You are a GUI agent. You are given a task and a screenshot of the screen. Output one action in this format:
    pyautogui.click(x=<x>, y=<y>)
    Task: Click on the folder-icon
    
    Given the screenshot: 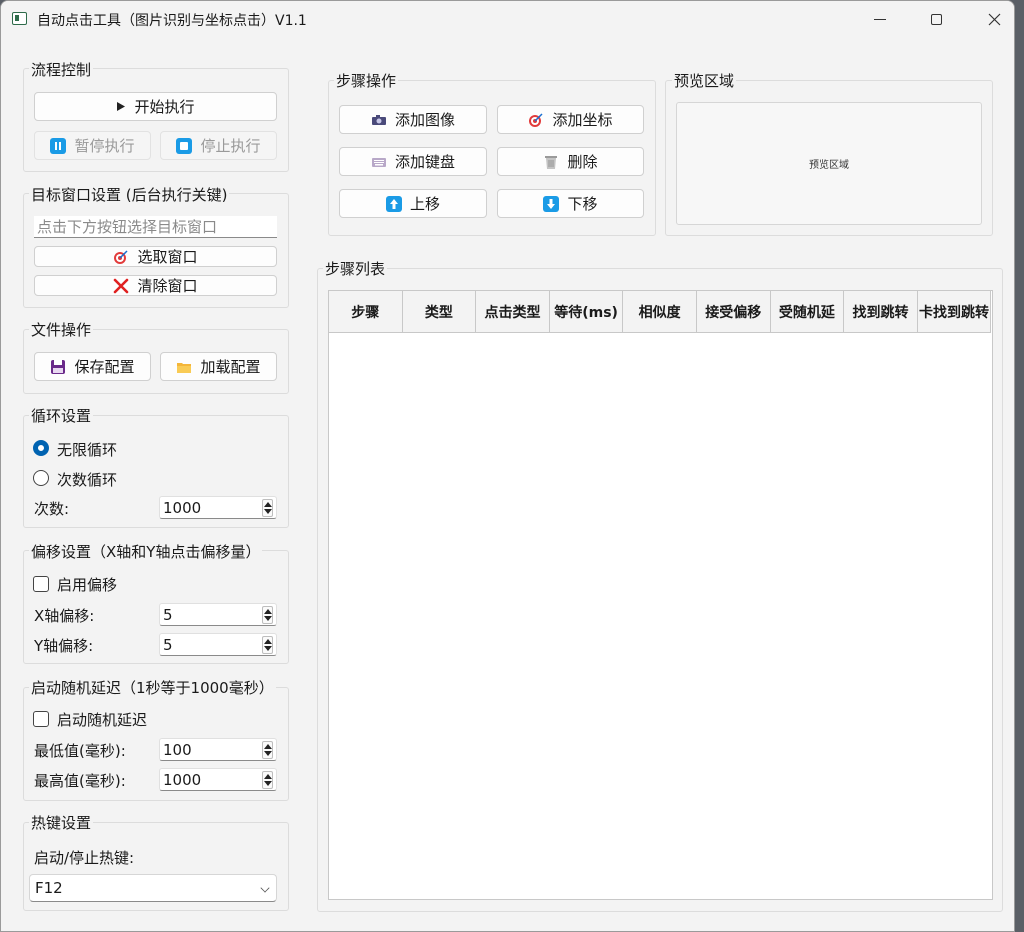 What is the action you would take?
    pyautogui.click(x=184, y=367)
    